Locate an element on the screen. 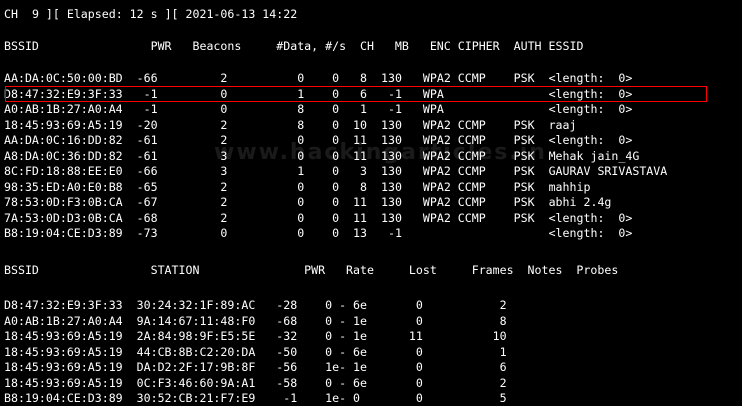 The width and height of the screenshot is (742, 406). station-station: 44:CB:8B:C2:20:DA is located at coordinates (196, 351).